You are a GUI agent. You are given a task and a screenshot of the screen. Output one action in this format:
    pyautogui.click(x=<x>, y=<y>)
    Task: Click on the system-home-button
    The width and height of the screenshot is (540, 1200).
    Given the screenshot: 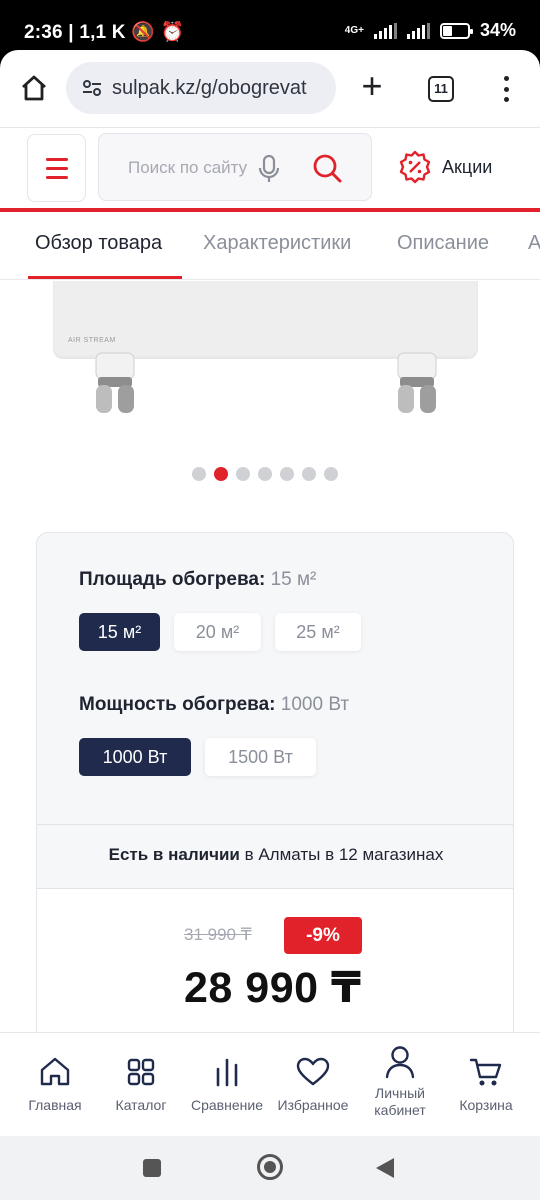 What is the action you would take?
    pyautogui.click(x=270, y=1167)
    